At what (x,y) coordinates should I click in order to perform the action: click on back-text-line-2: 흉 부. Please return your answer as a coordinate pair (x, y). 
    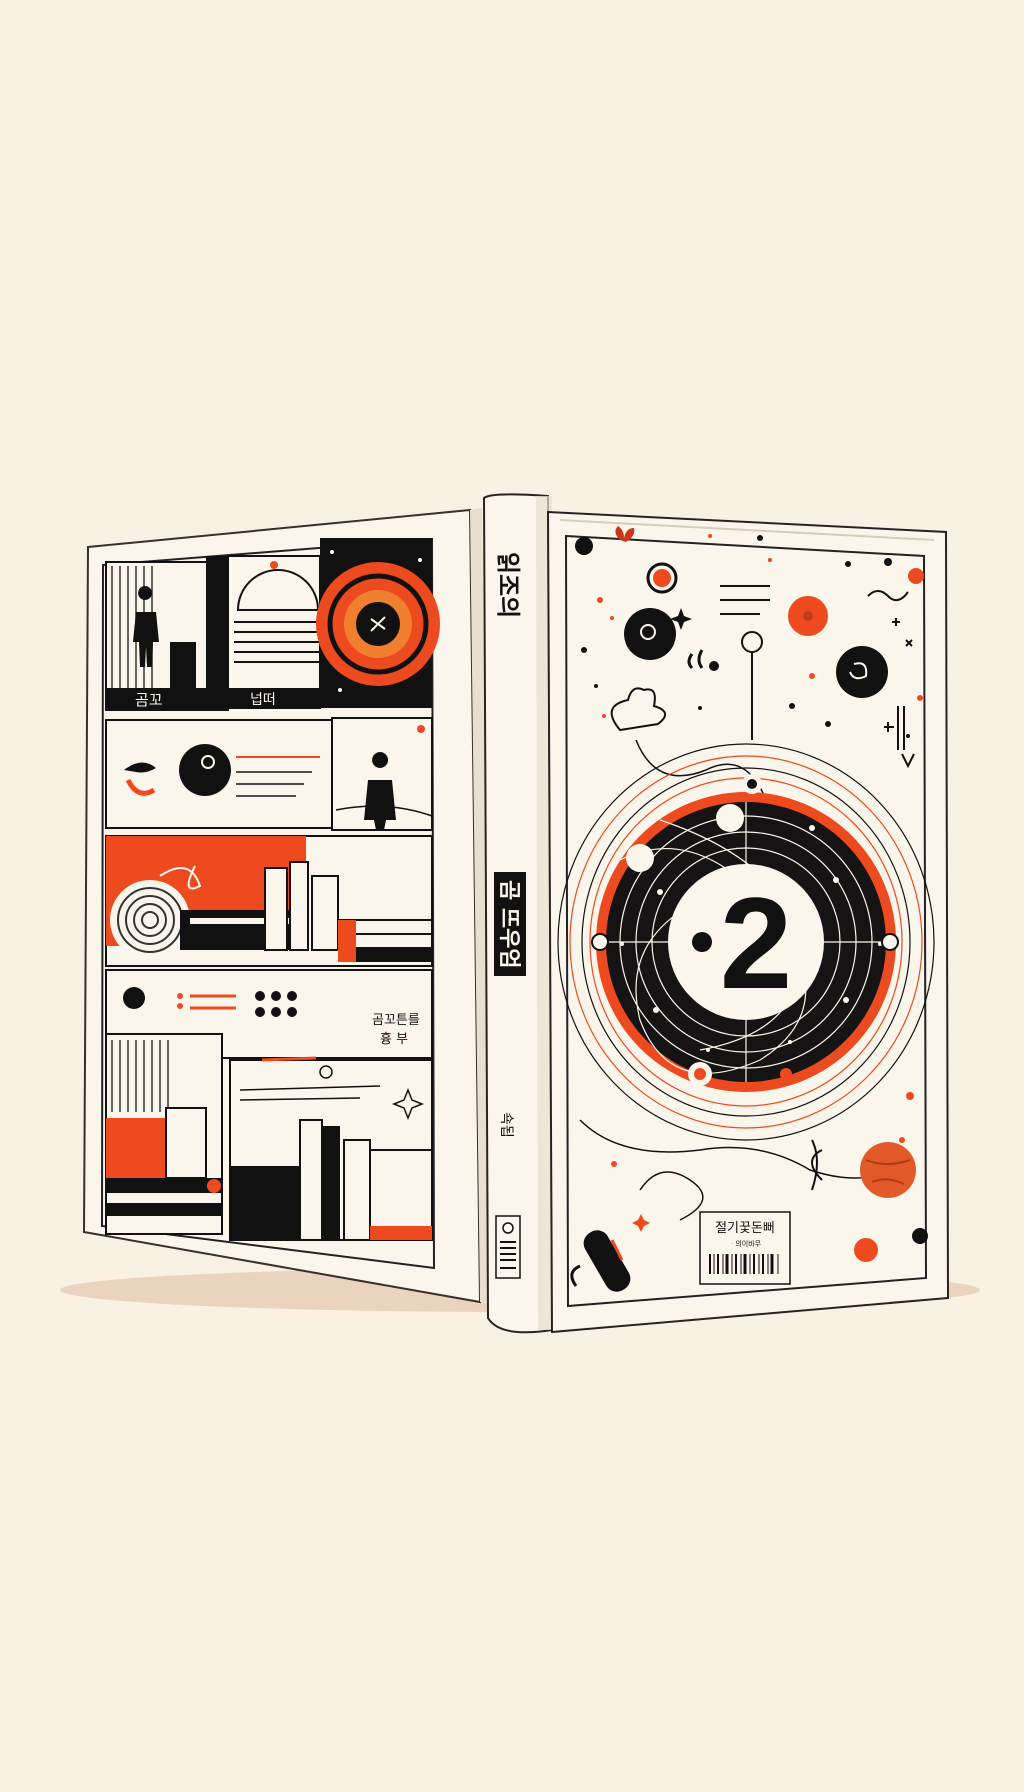
    Looking at the image, I should click on (394, 1039).